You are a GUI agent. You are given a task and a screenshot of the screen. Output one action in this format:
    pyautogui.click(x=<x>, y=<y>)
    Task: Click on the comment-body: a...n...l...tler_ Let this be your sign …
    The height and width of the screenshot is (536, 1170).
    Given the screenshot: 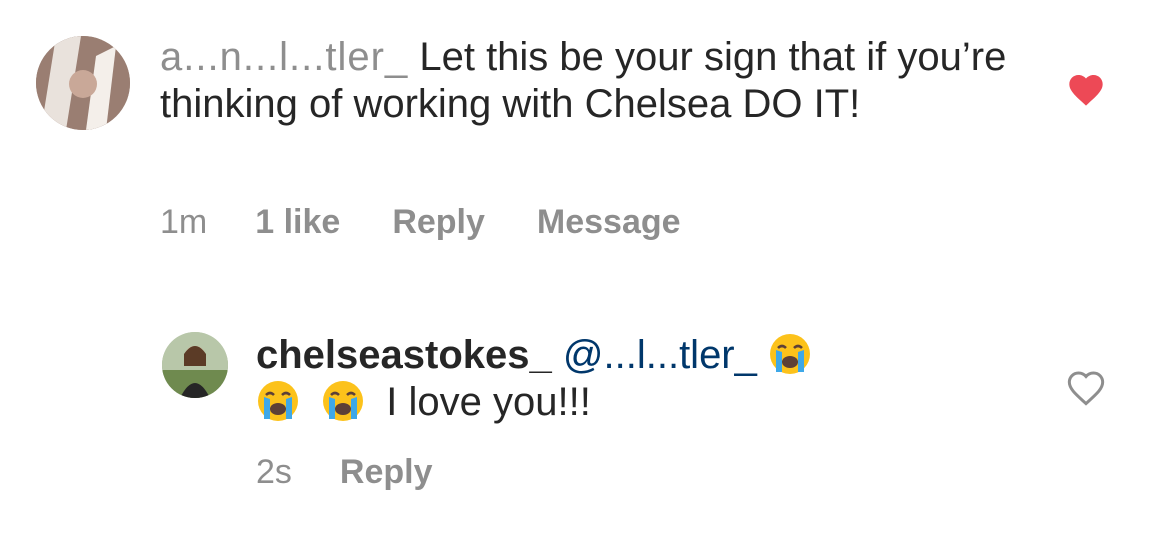 What is the action you would take?
    pyautogui.click(x=590, y=81)
    